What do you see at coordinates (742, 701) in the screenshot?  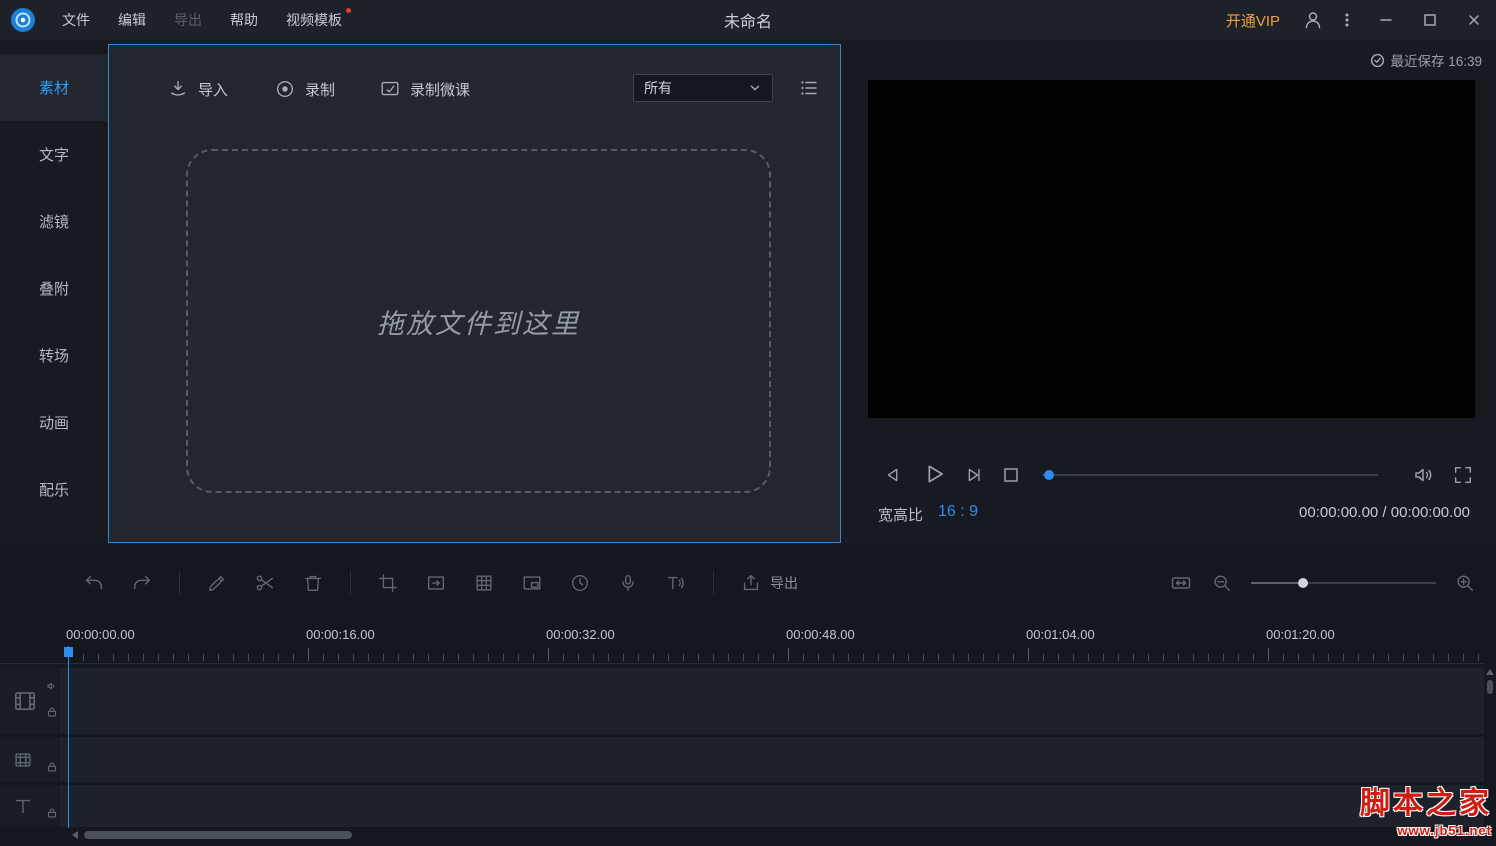 I see `video-track` at bounding box center [742, 701].